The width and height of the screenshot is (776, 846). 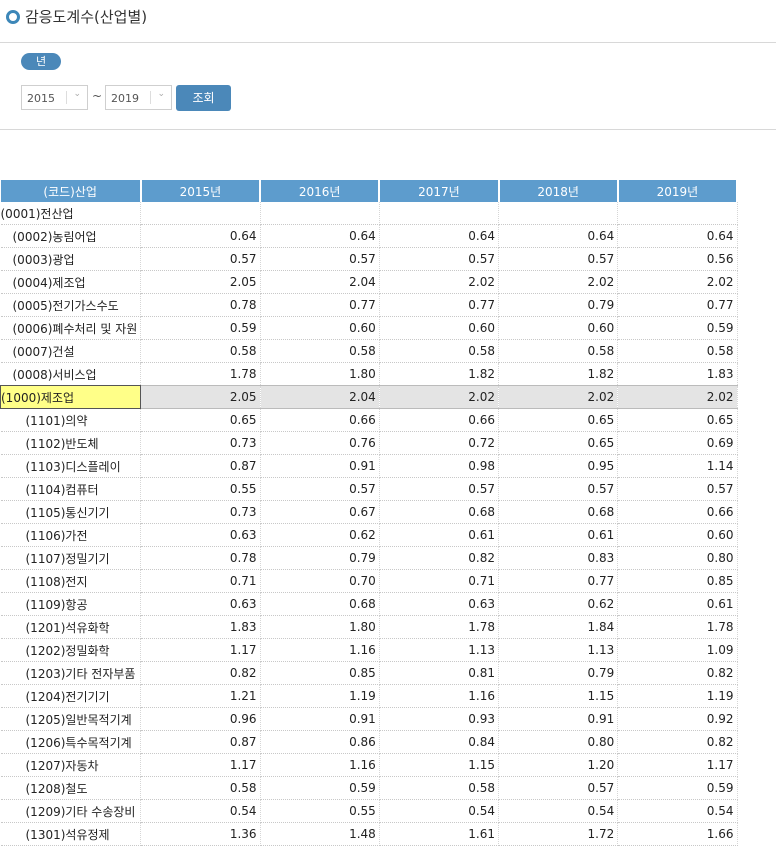 I want to click on value-cell: 1.72, so click(x=558, y=834).